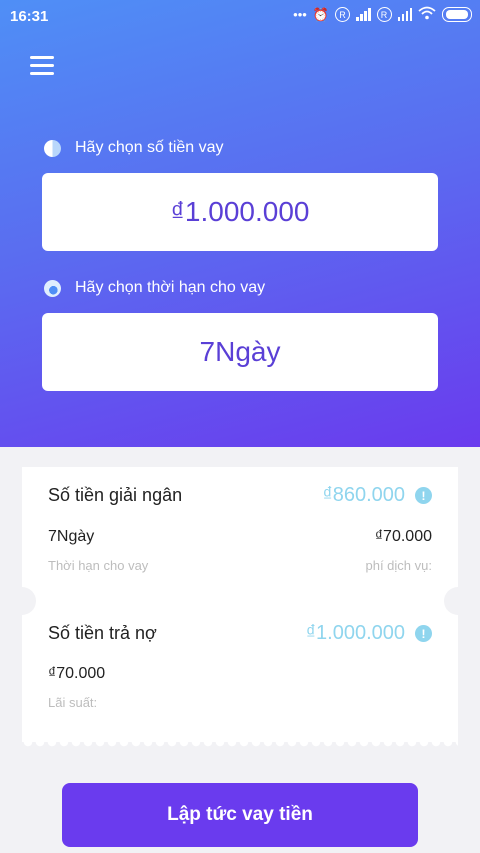 Image resolution: width=480 pixels, height=853 pixels. I want to click on half-circle-icon, so click(52, 148).